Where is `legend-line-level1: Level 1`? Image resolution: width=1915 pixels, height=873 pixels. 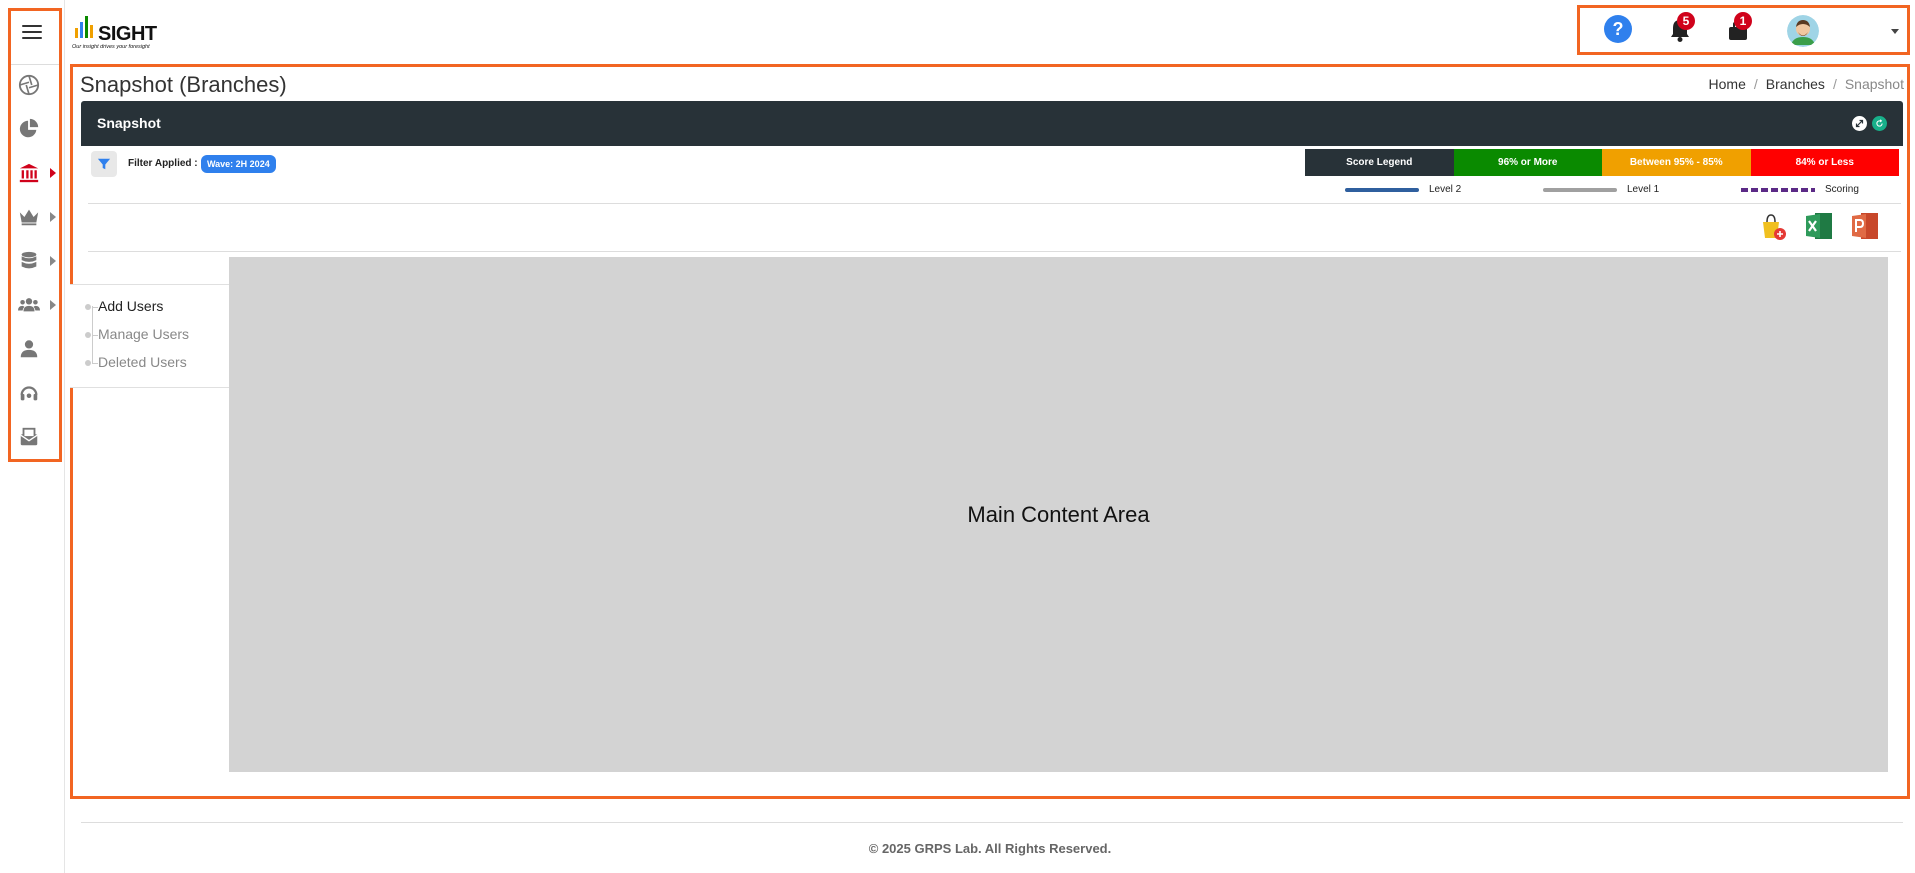 legend-line-level1: Level 1 is located at coordinates (1601, 189).